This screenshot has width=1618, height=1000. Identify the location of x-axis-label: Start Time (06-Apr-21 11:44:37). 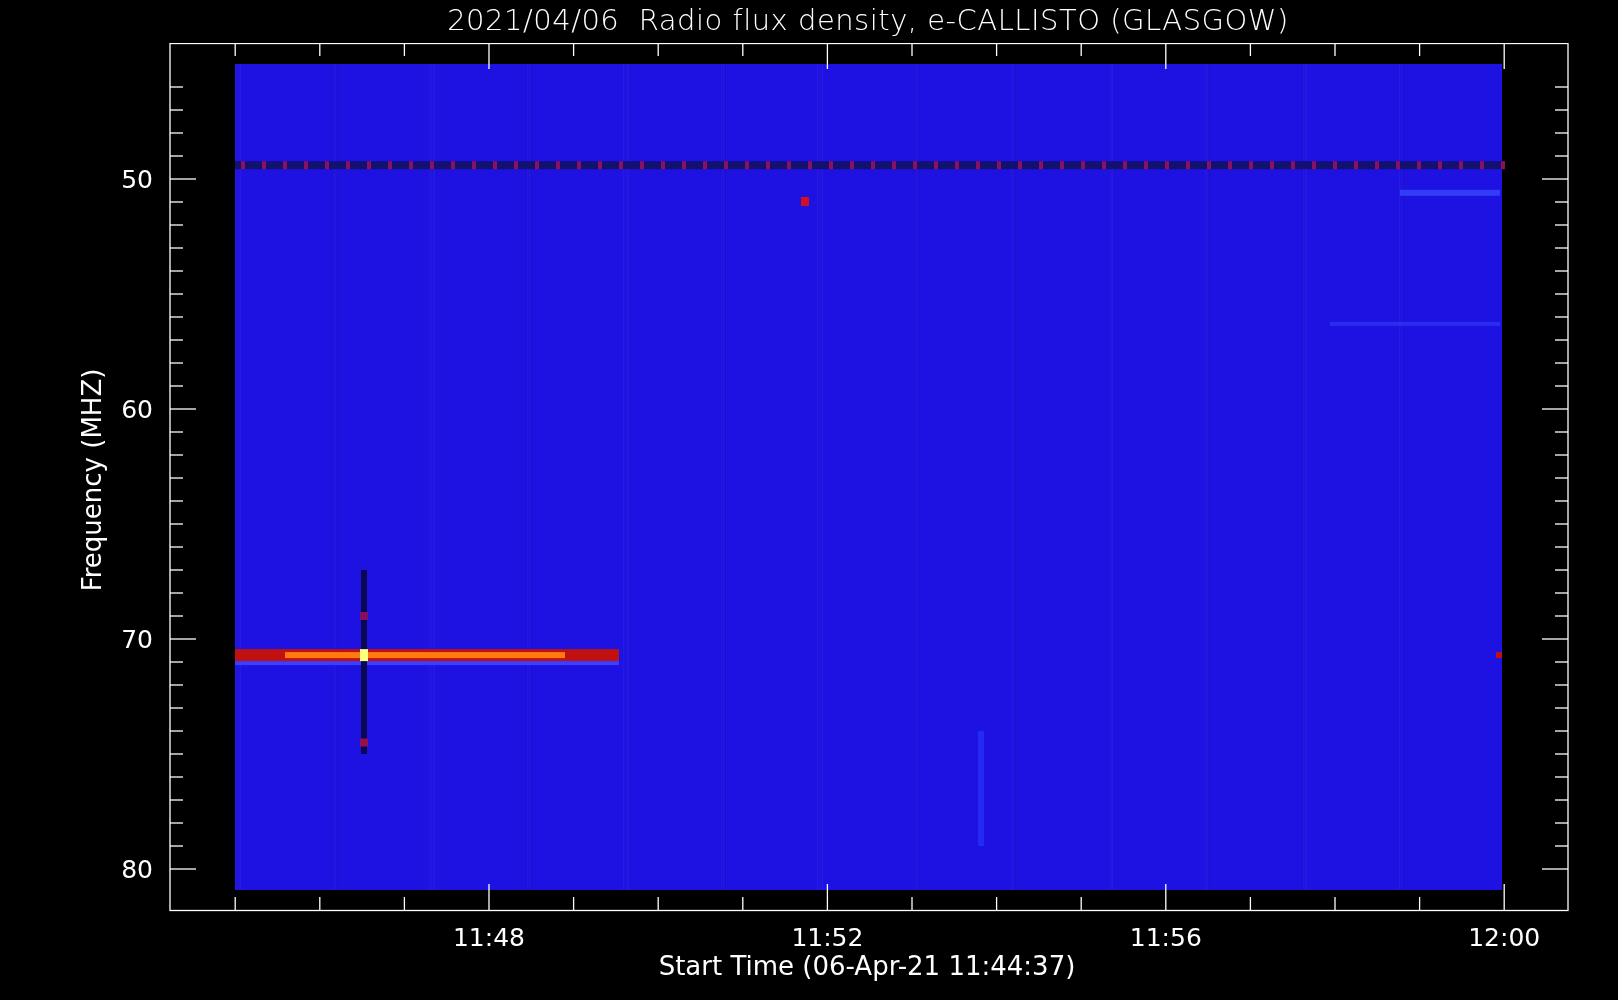
(867, 966).